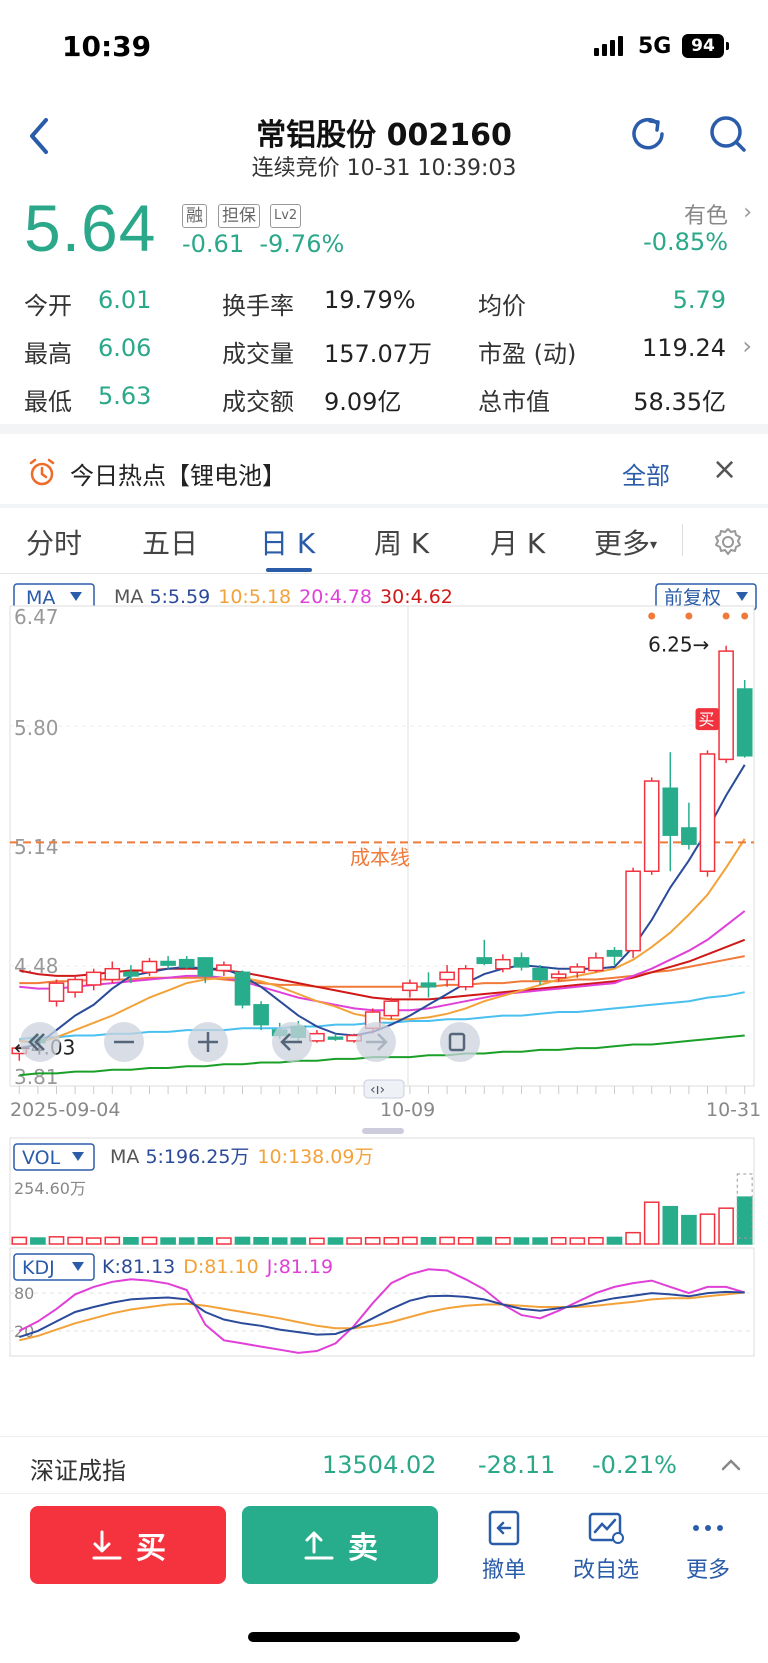  What do you see at coordinates (724, 469) in the screenshot?
I see `close-icon: ×` at bounding box center [724, 469].